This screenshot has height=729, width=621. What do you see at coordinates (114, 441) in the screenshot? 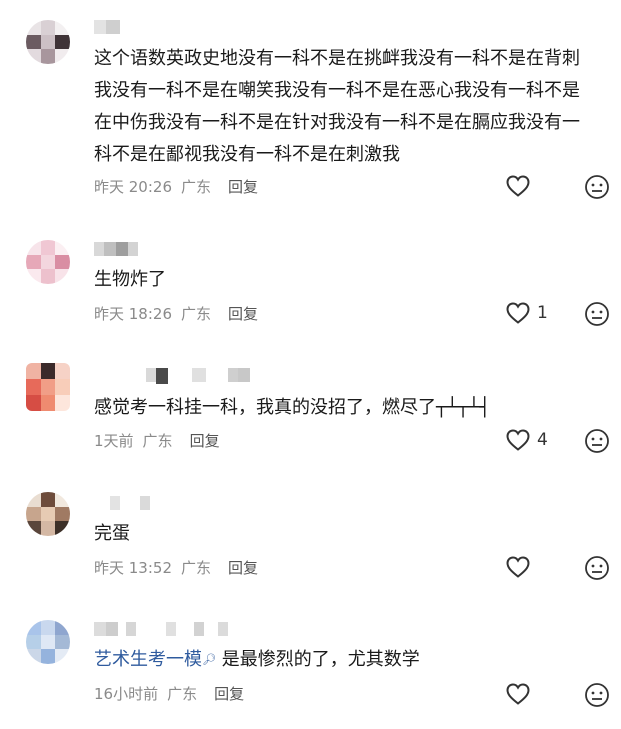
I see `comment-time: 1天前` at bounding box center [114, 441].